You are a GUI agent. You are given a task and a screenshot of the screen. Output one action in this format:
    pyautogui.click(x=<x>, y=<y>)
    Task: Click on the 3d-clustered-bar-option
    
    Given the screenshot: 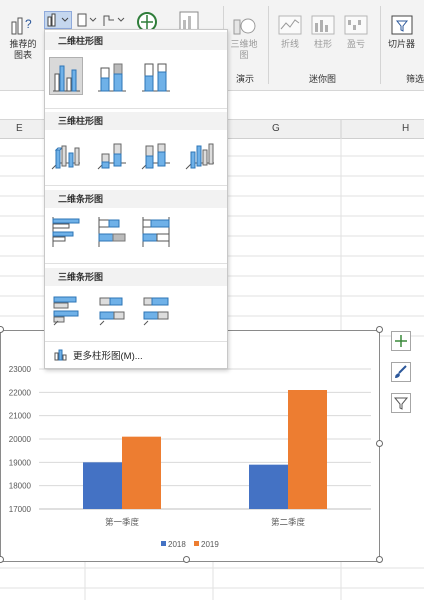 What is the action you would take?
    pyautogui.click(x=66, y=310)
    